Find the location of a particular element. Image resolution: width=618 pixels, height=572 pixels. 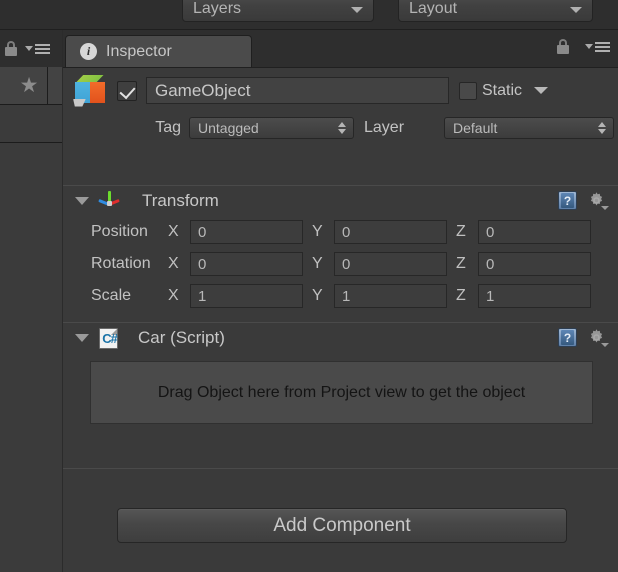

gameobject-header-row: GameObject Static is located at coordinates (340, 90).